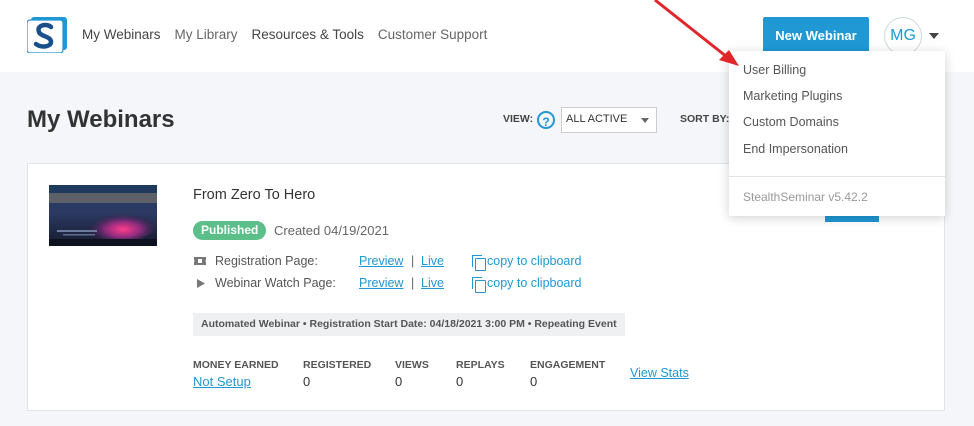 The image size is (974, 426). I want to click on stat-label-views: VIEWS, so click(412, 365).